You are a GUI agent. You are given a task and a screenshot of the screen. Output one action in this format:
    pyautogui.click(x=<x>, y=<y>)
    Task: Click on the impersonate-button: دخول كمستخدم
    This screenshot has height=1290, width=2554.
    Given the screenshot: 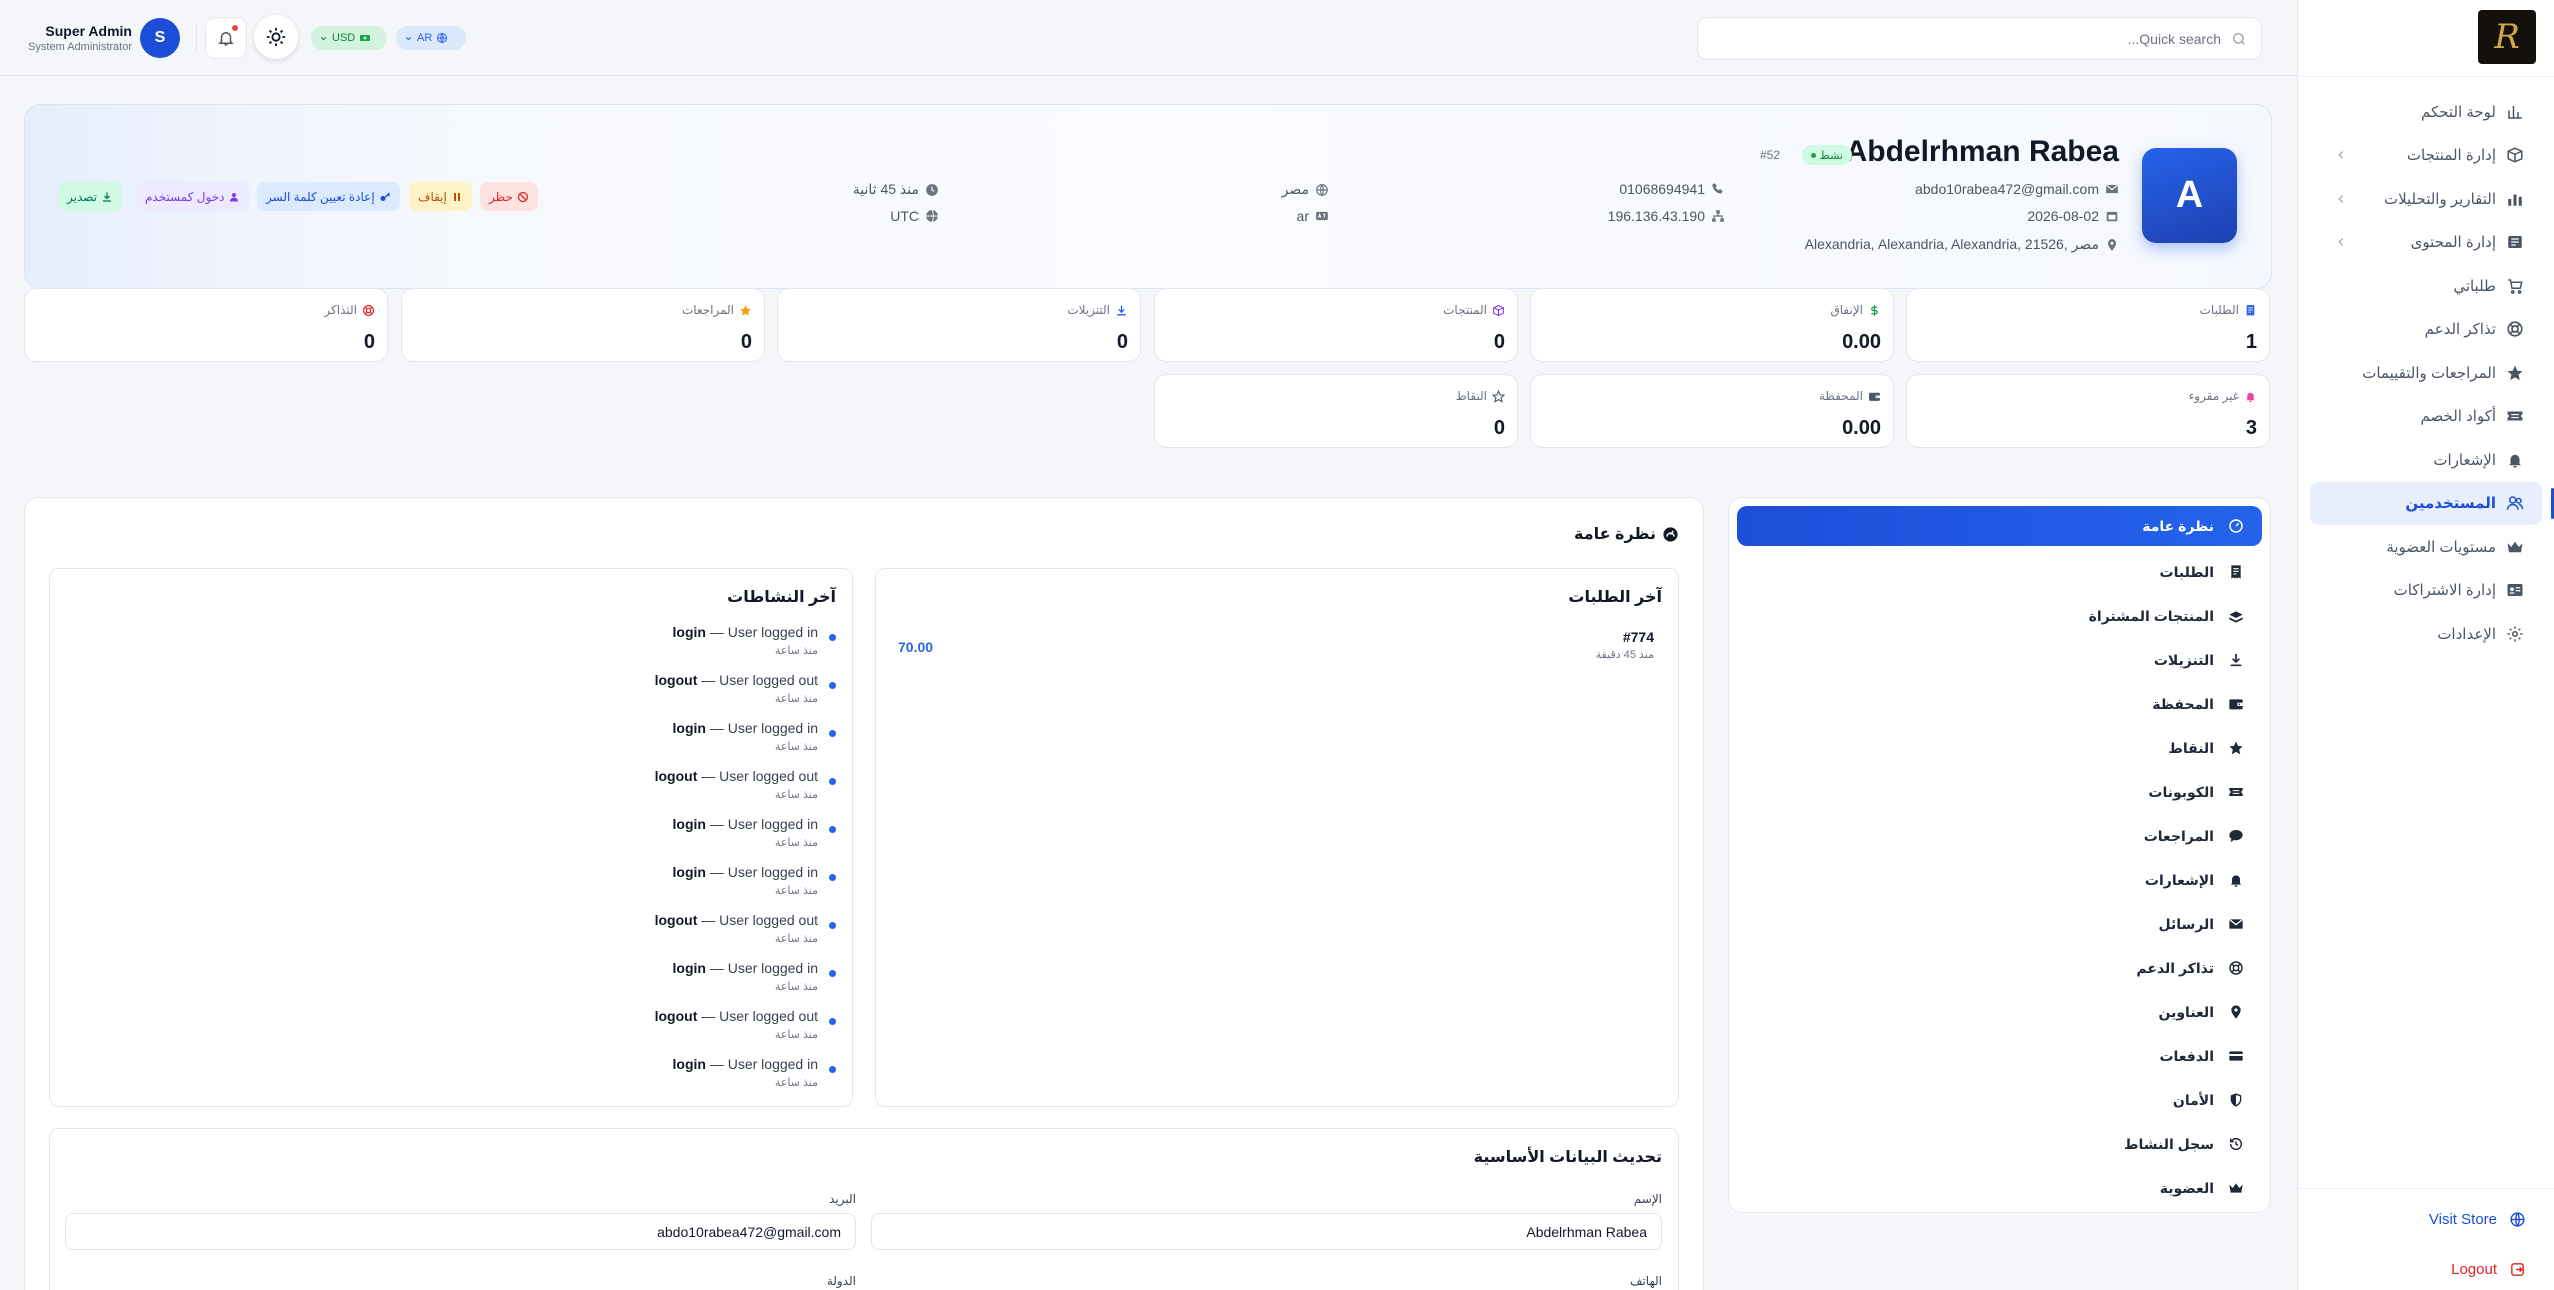 What is the action you would take?
    pyautogui.click(x=193, y=196)
    